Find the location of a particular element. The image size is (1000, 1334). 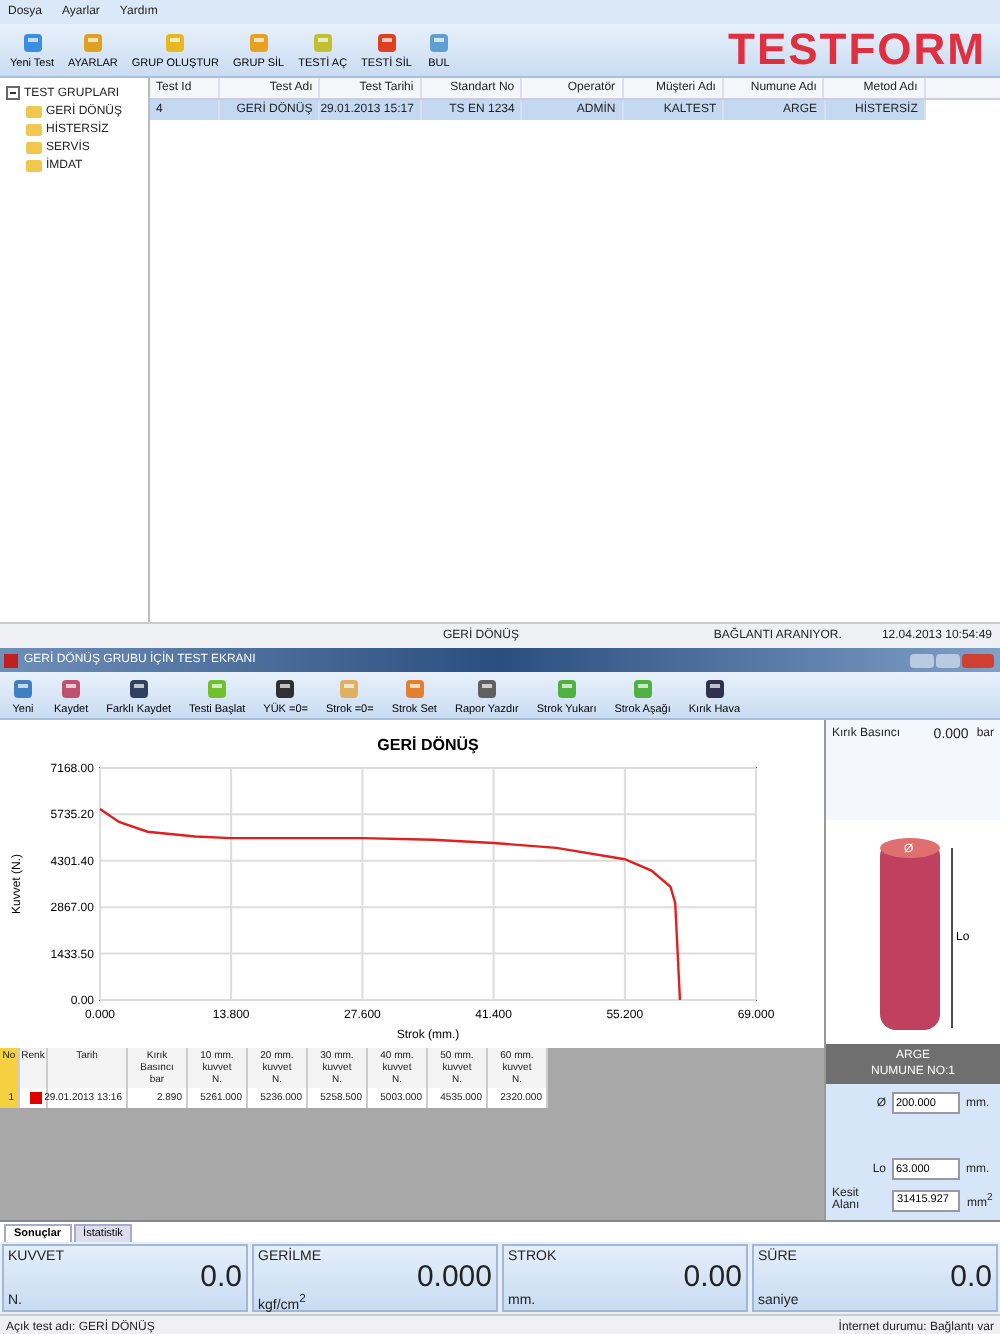

logo: TESTFORM is located at coordinates (858, 50).